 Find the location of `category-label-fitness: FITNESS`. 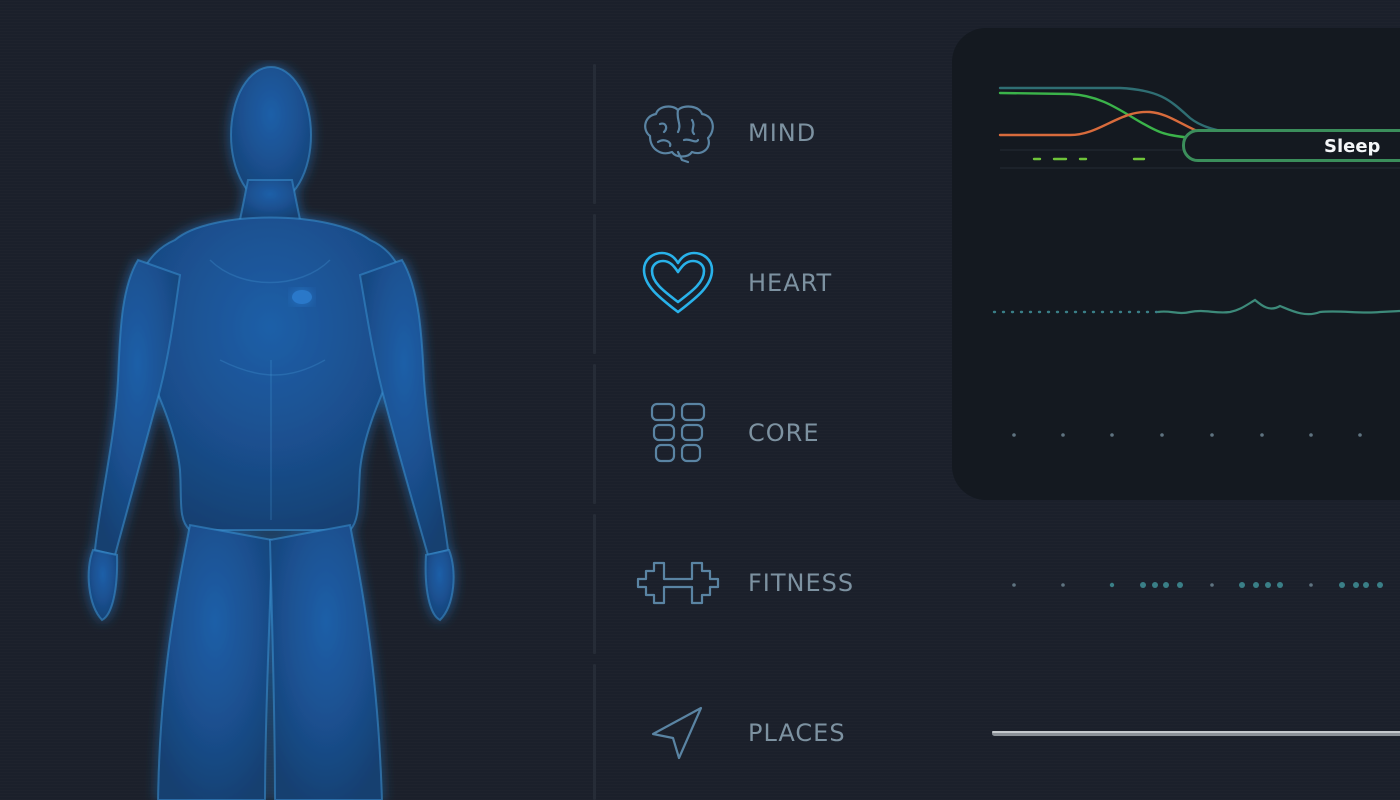

category-label-fitness: FITNESS is located at coordinates (801, 583).